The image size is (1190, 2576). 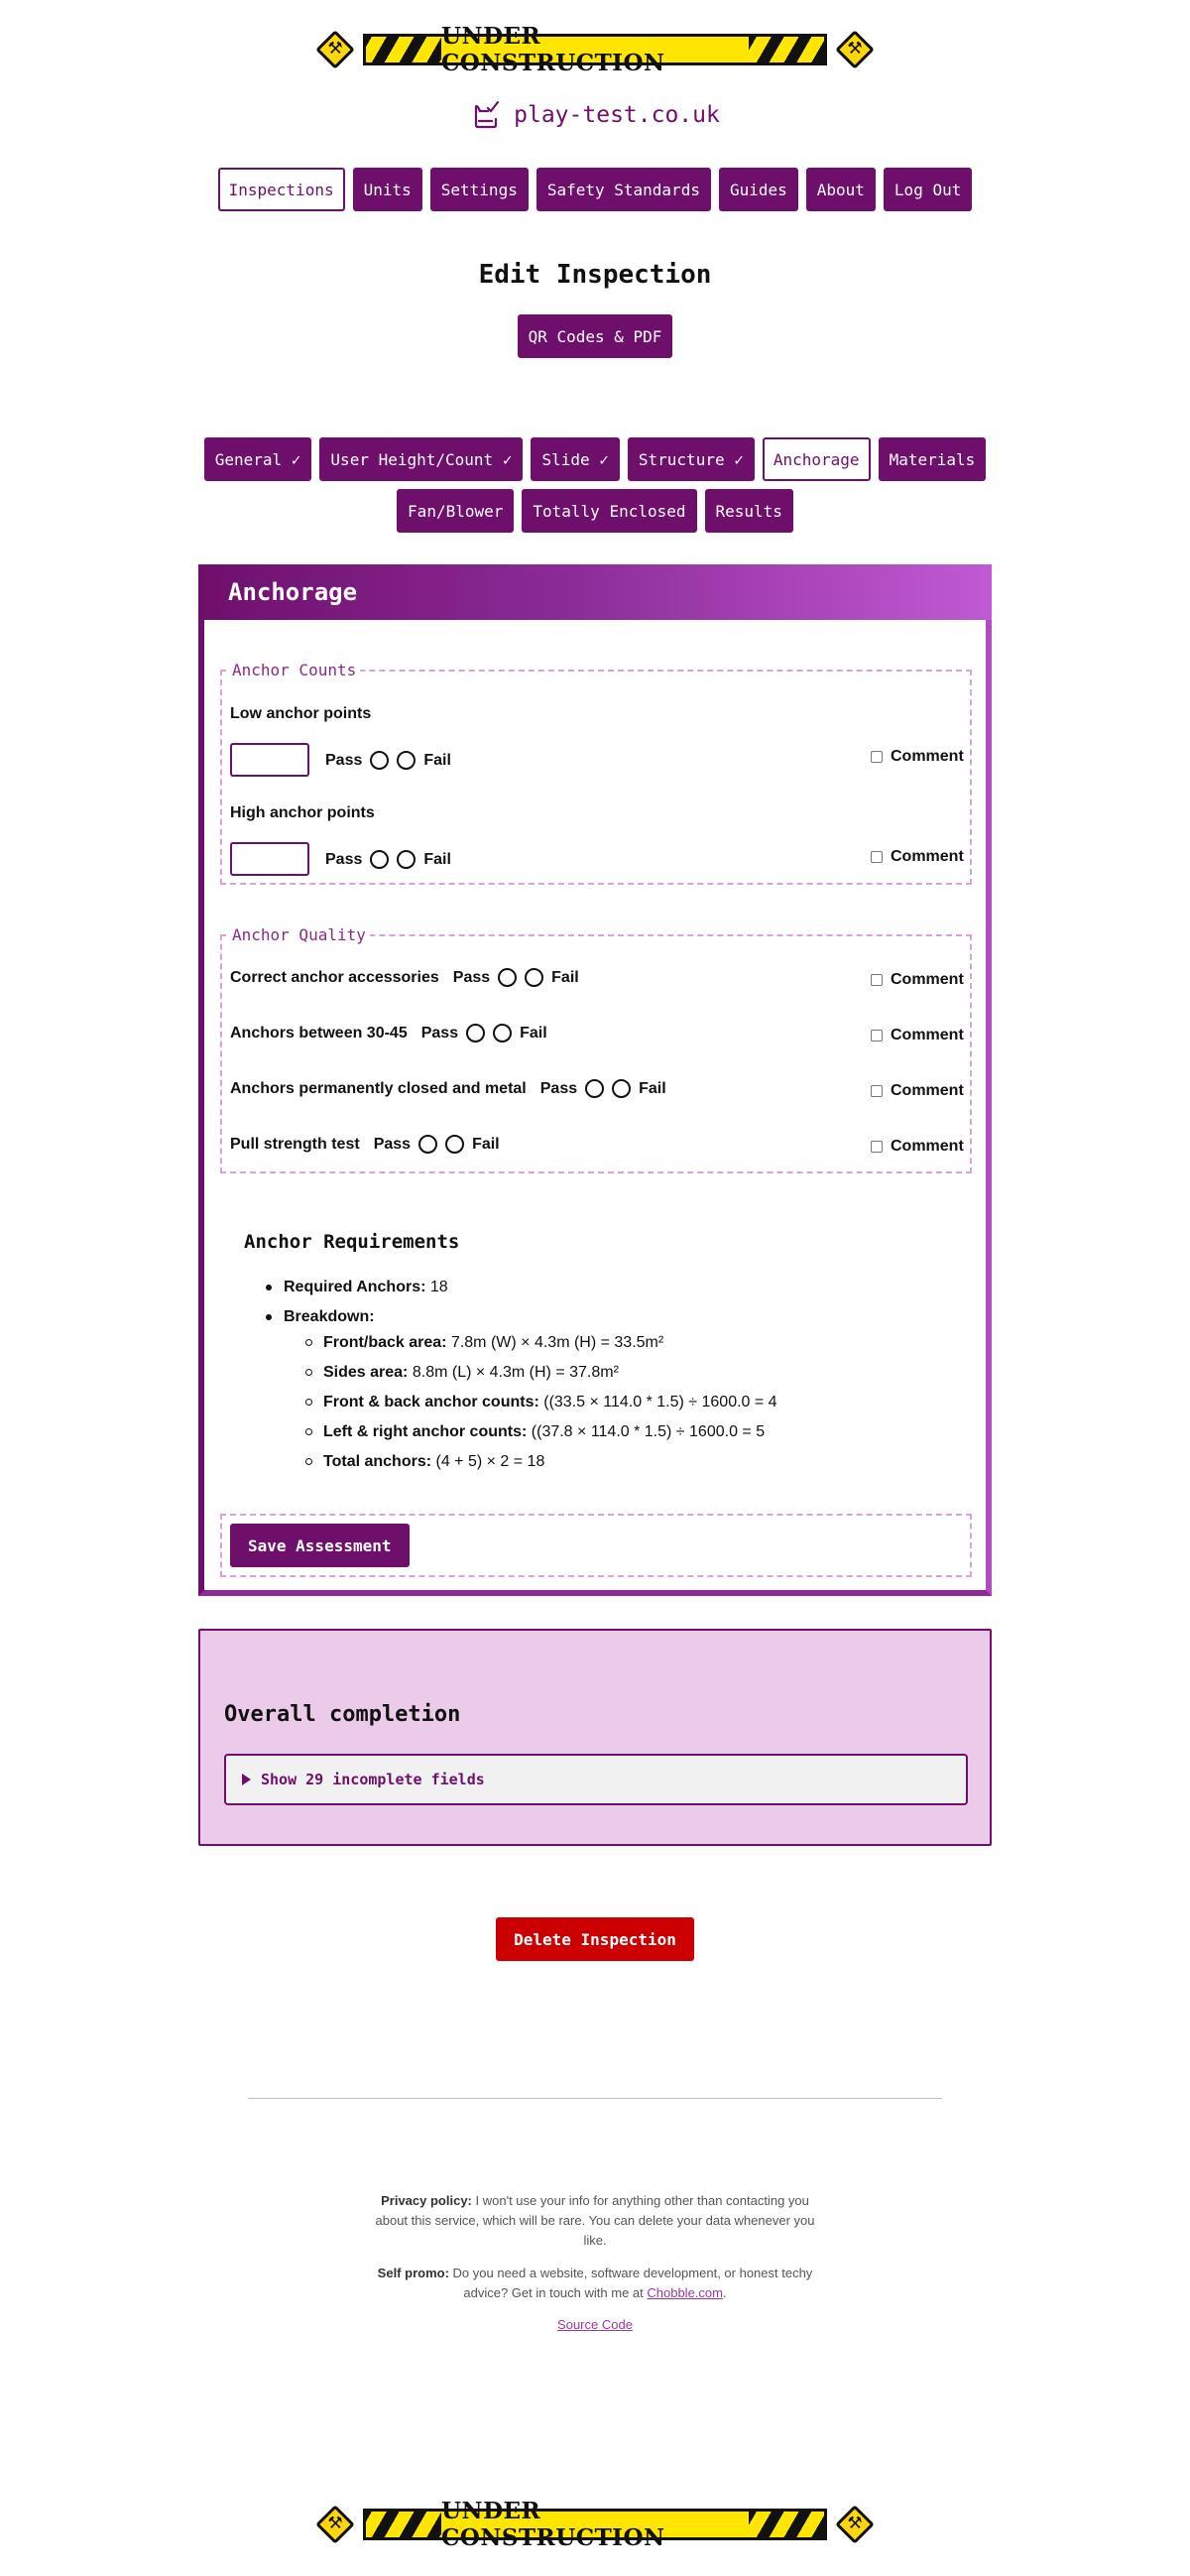 What do you see at coordinates (366, 1372) in the screenshot?
I see `breakdown-row-label: Sides area:` at bounding box center [366, 1372].